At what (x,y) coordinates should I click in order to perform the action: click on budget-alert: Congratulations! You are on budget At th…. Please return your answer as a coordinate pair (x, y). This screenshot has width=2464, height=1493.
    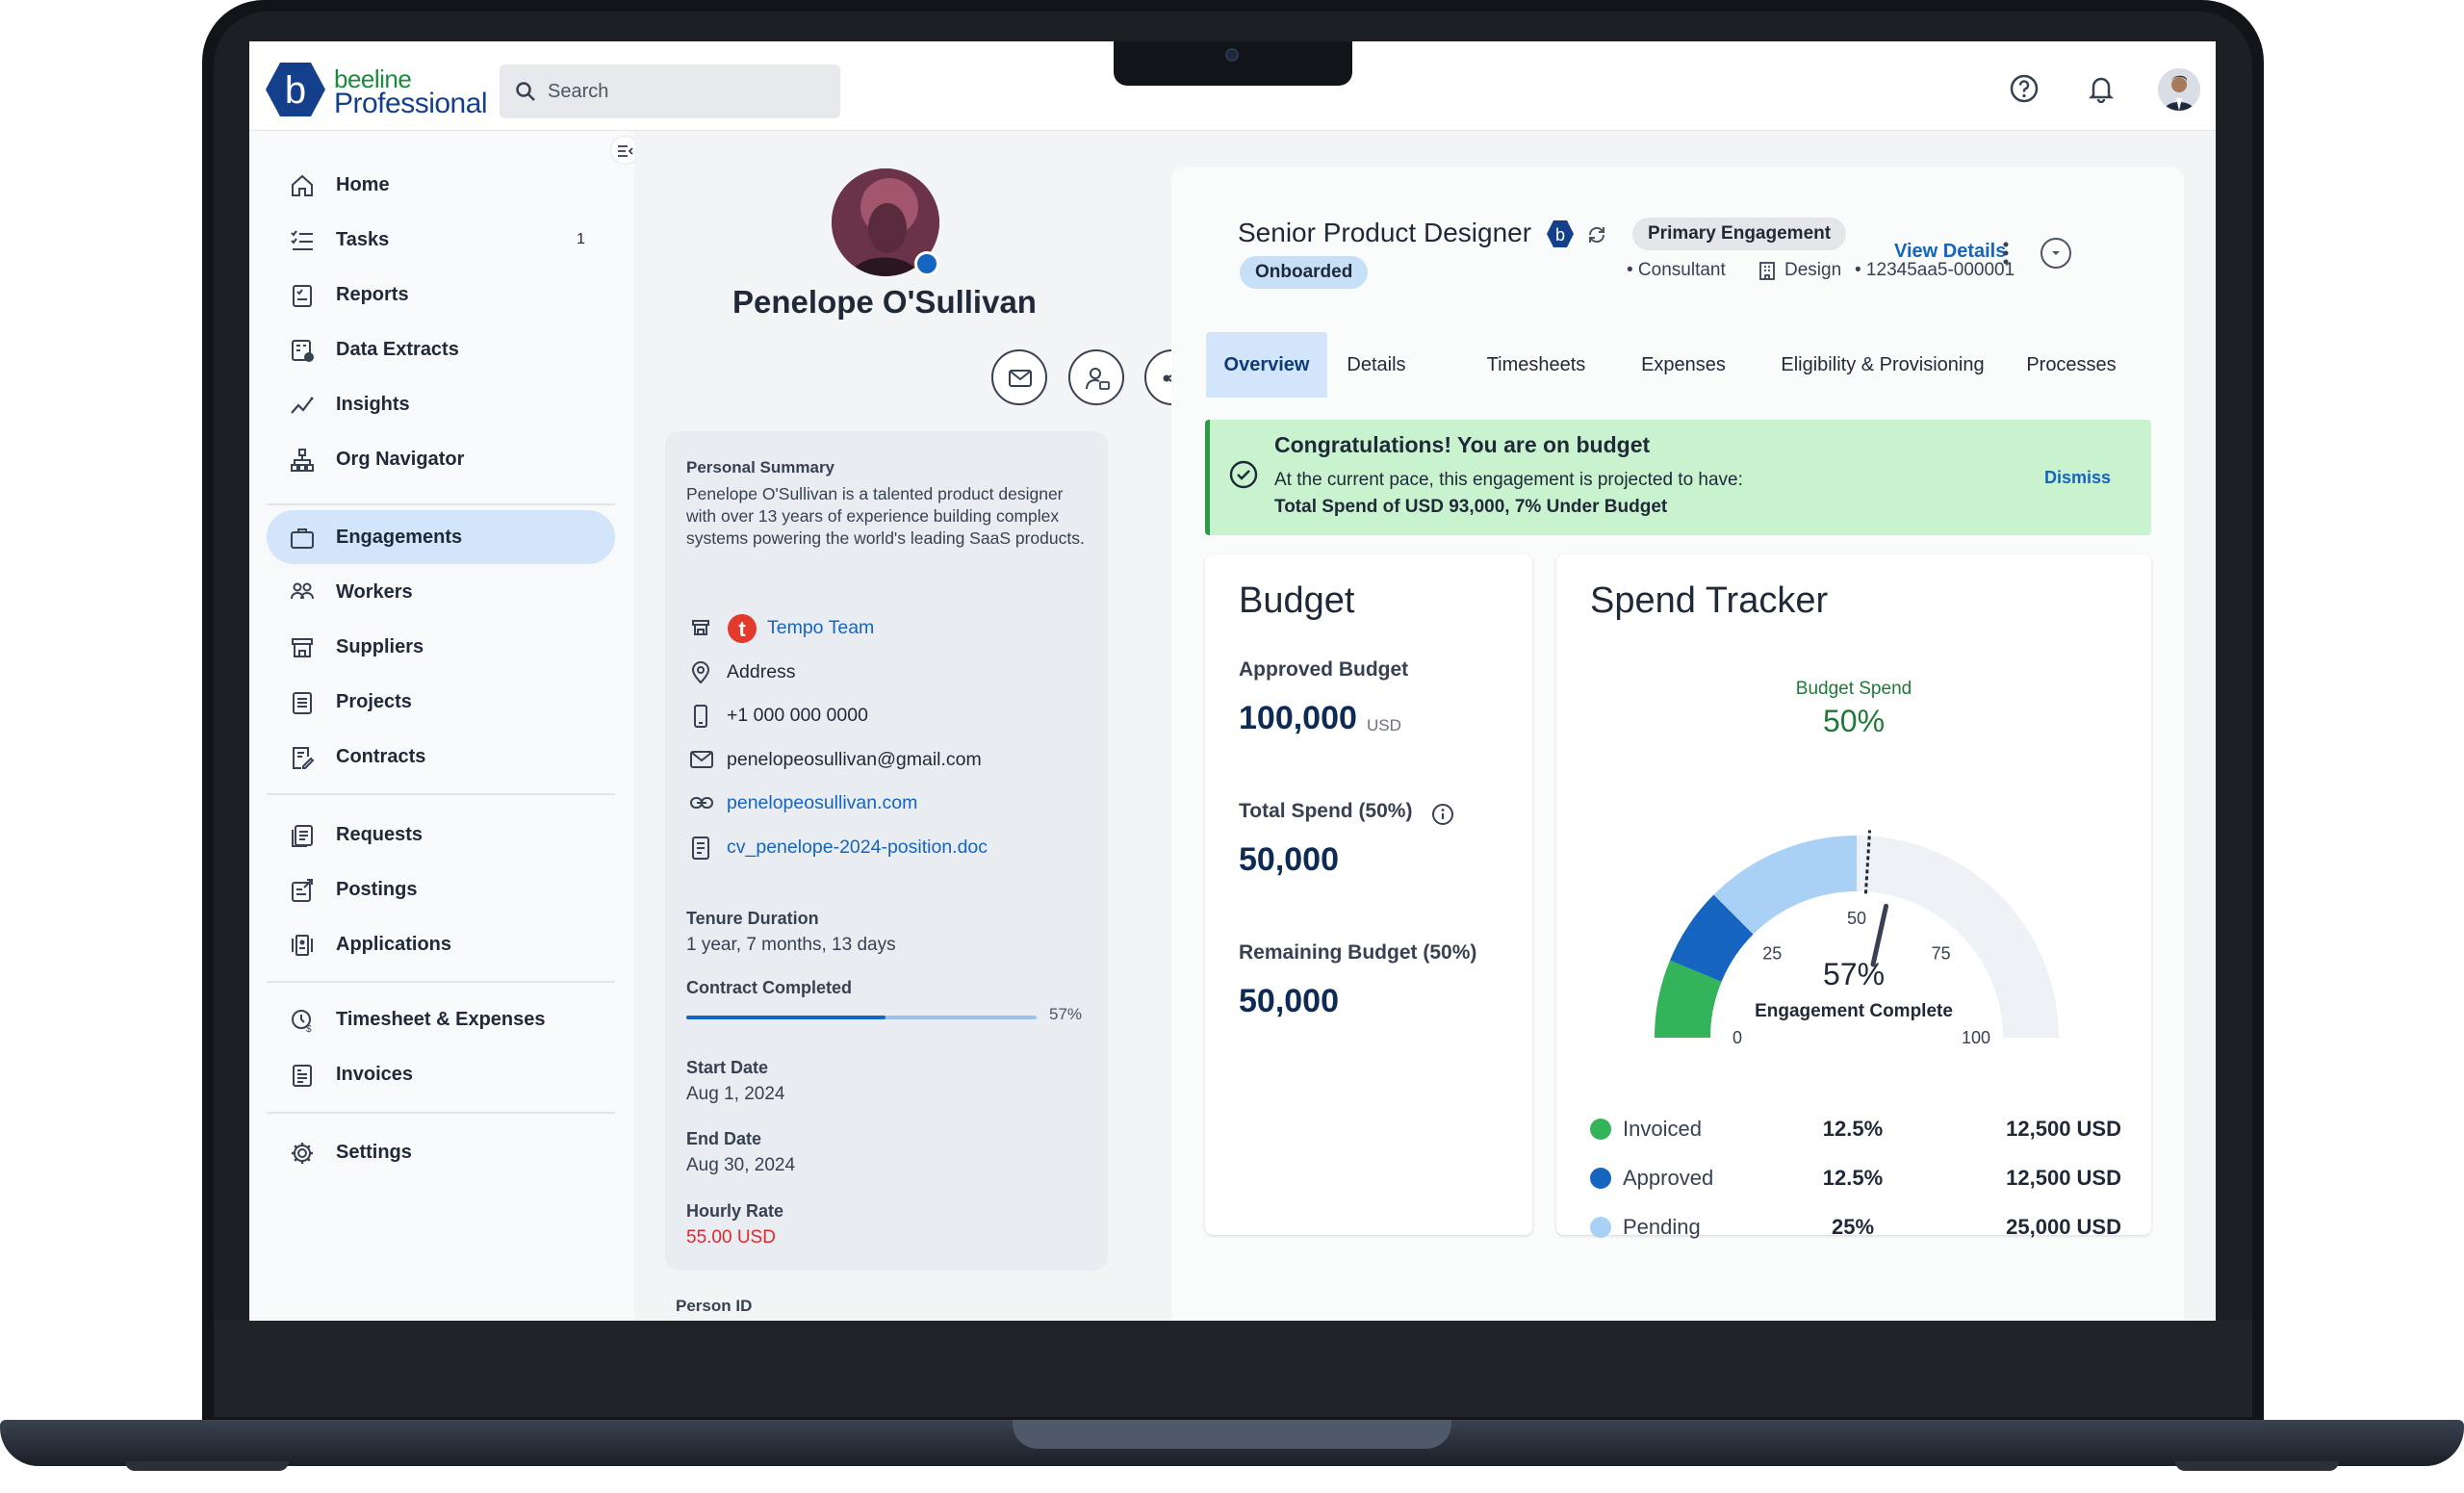
    Looking at the image, I should click on (1678, 477).